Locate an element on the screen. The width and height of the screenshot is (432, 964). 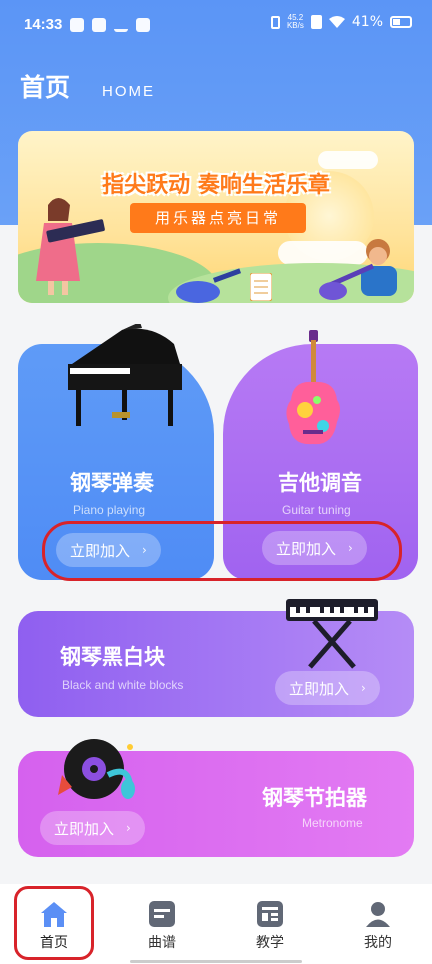
tab-profile: 我的 is located at coordinates (378, 924).